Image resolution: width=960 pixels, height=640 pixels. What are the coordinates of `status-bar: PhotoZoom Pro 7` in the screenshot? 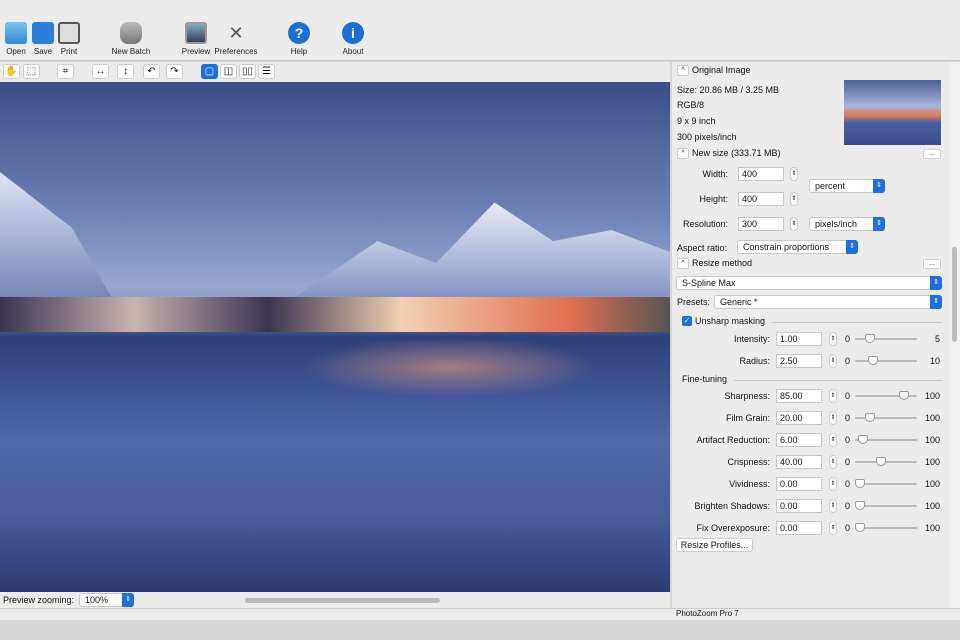 It's located at (480, 614).